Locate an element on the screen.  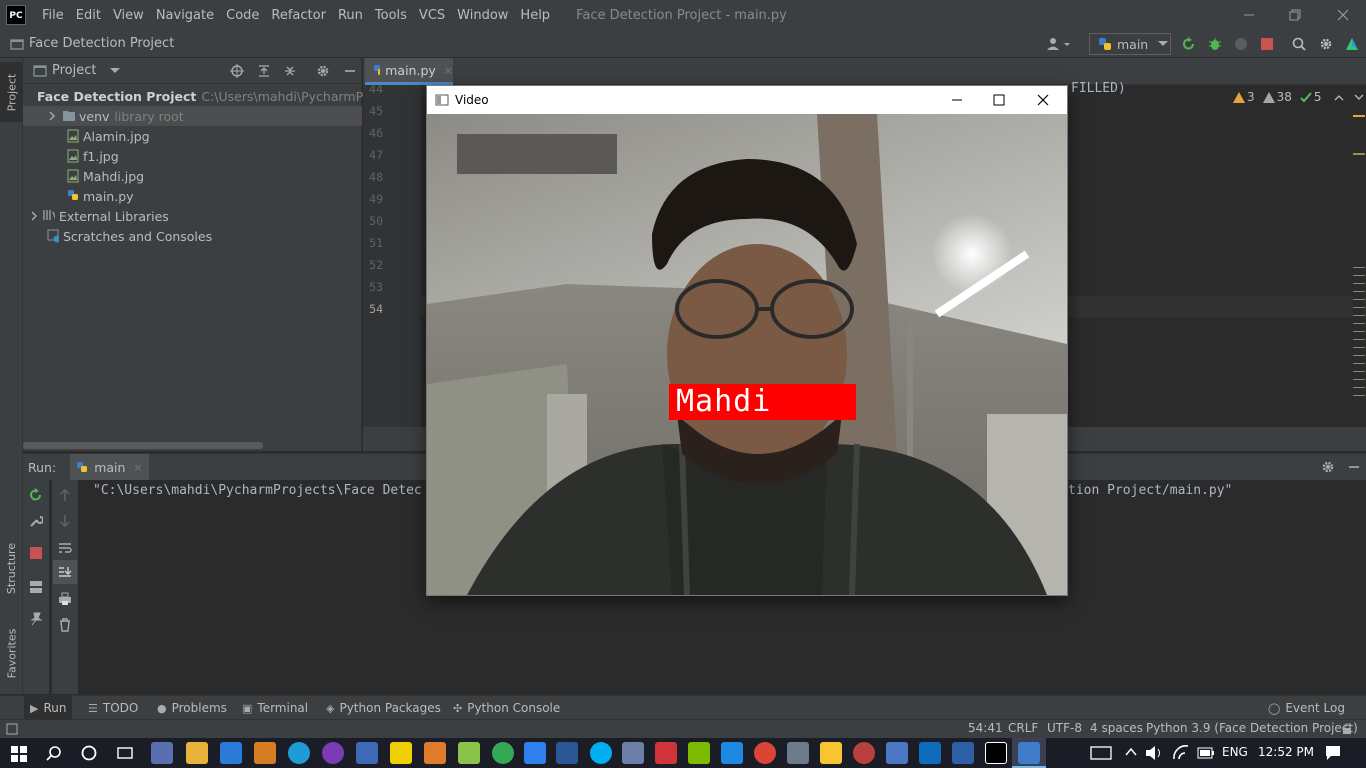
tree-item-file: main.py is located at coordinates (192, 196).